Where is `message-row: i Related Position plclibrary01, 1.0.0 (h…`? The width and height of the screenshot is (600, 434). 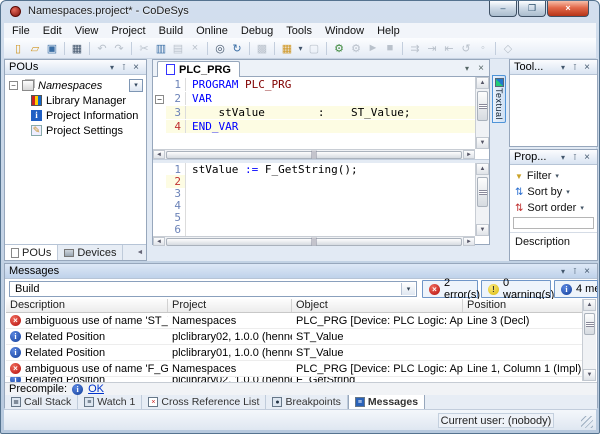 message-row: i Related Position plclibrary01, 1.0.0 (h… is located at coordinates (294, 353).